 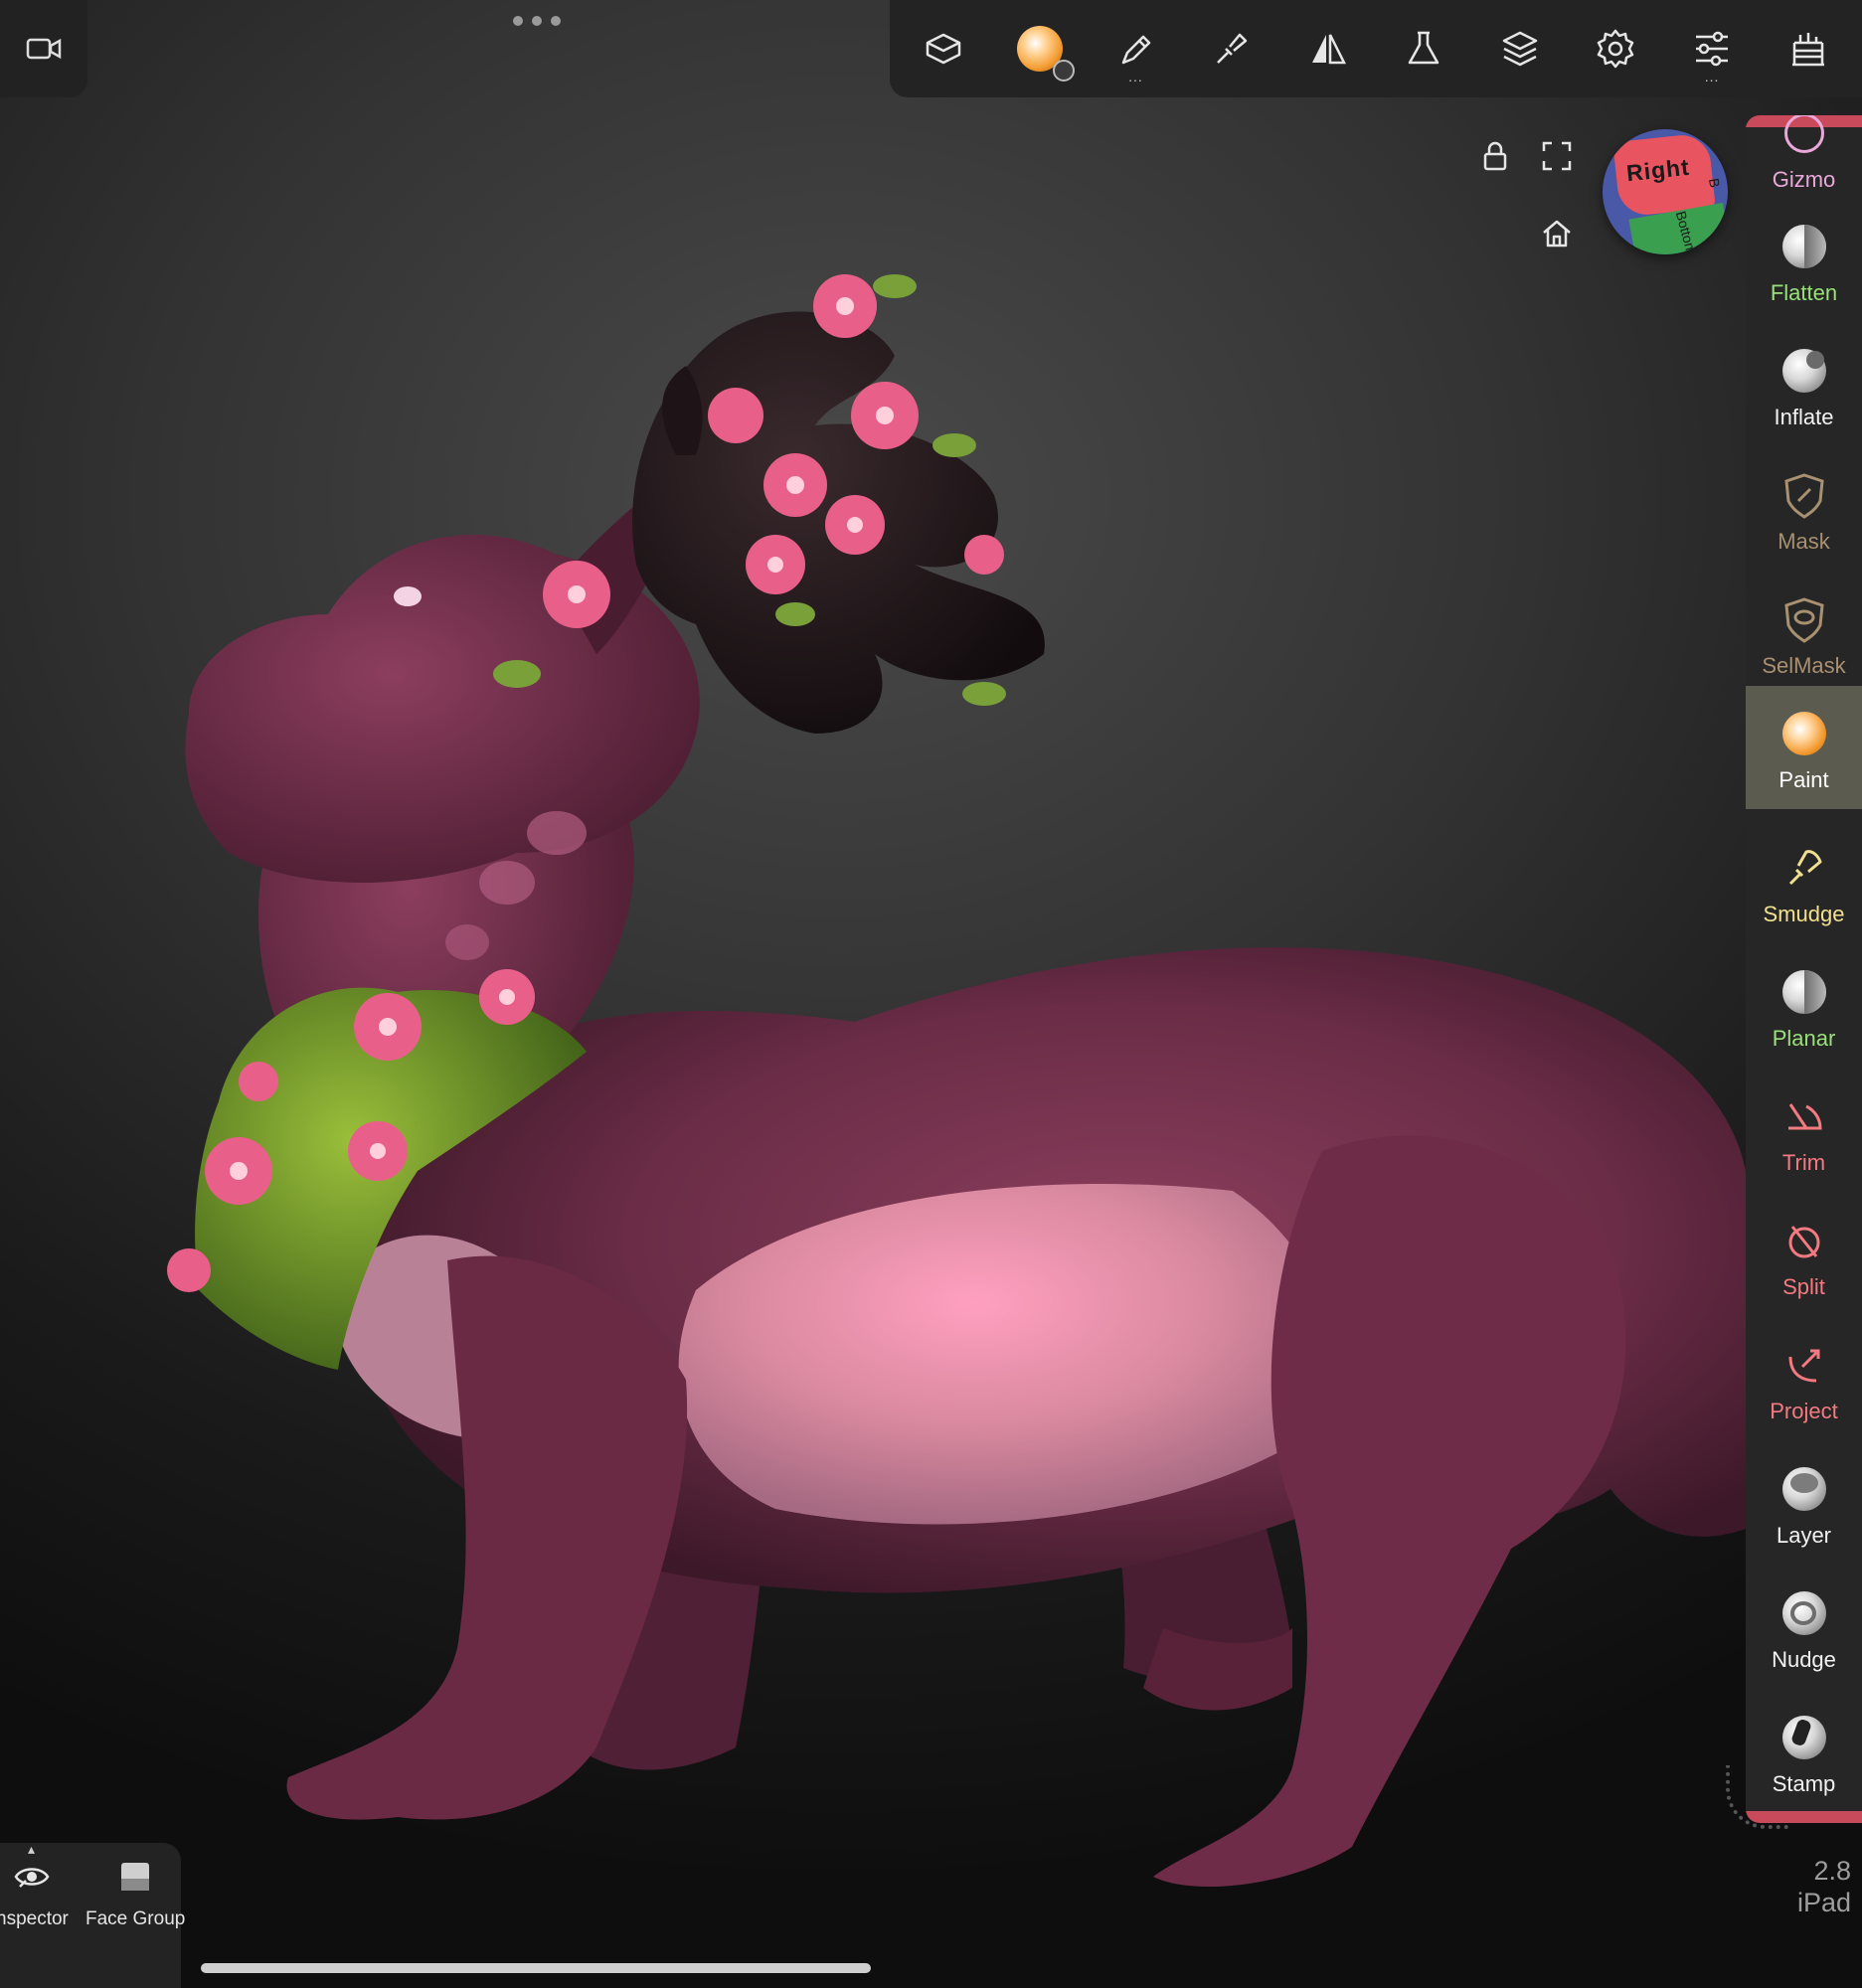 I want to click on eye-inspector-icon, so click(x=32, y=1878).